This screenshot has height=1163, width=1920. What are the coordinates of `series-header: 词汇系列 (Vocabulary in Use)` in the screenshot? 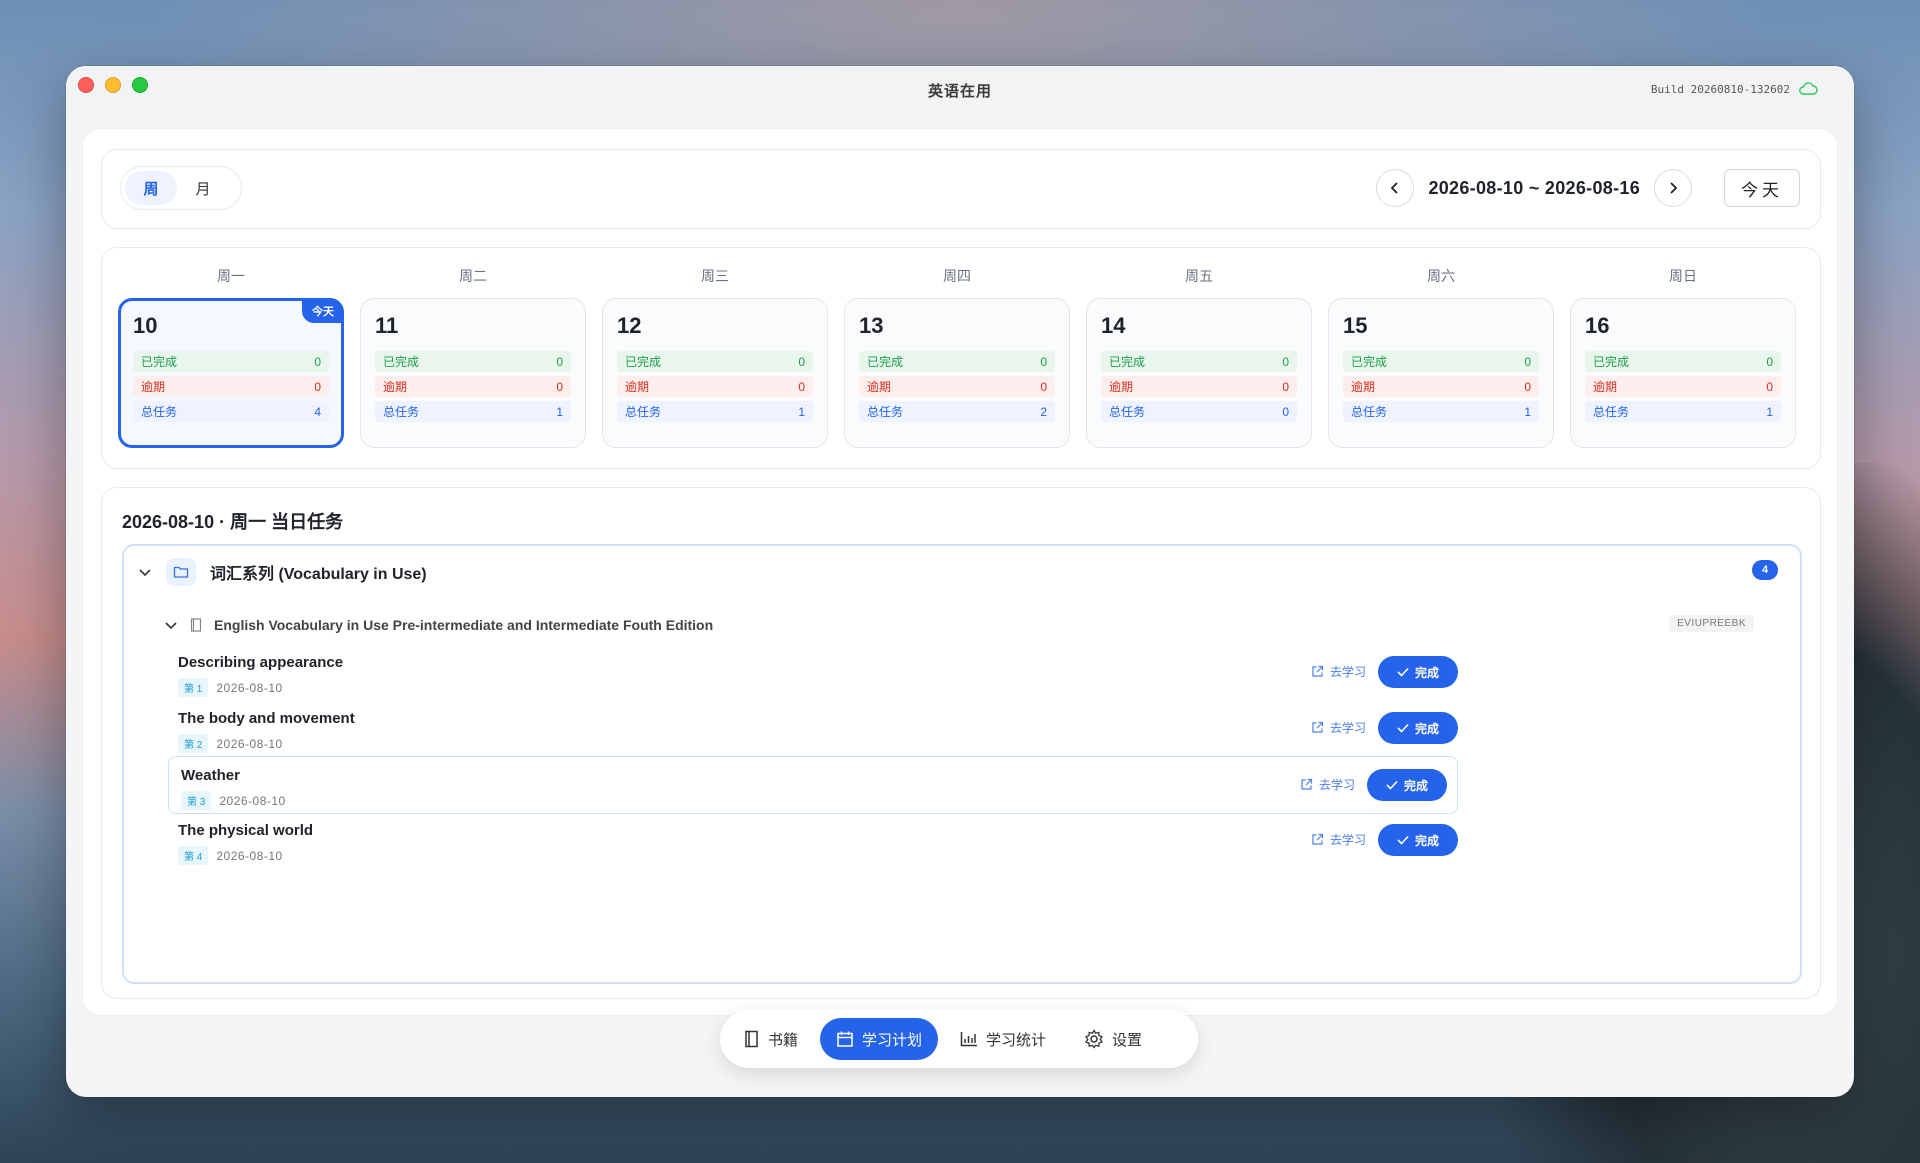 It's located at (282, 572).